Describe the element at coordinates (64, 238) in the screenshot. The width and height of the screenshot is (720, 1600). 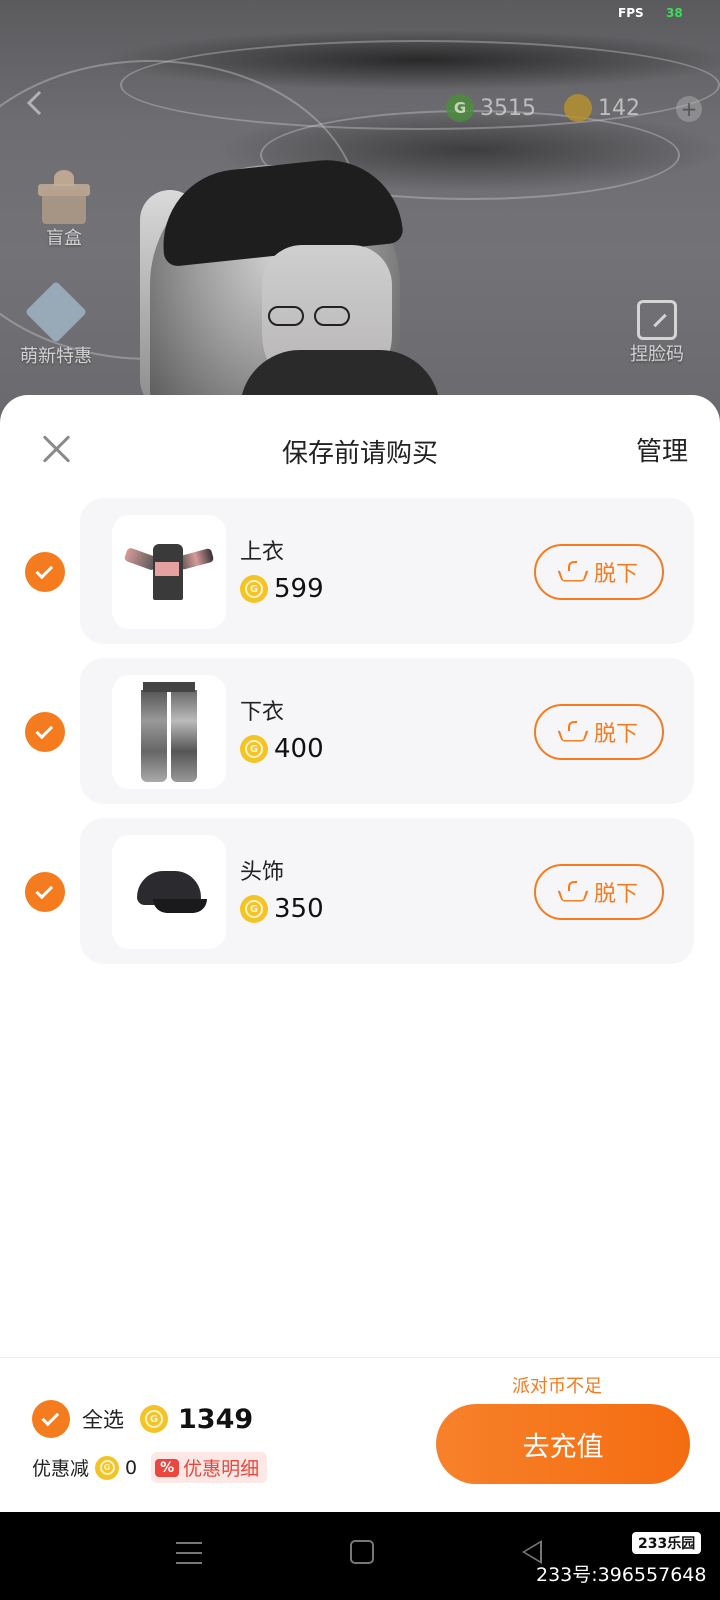
I see `blind-box-label: 盲盒` at that location.